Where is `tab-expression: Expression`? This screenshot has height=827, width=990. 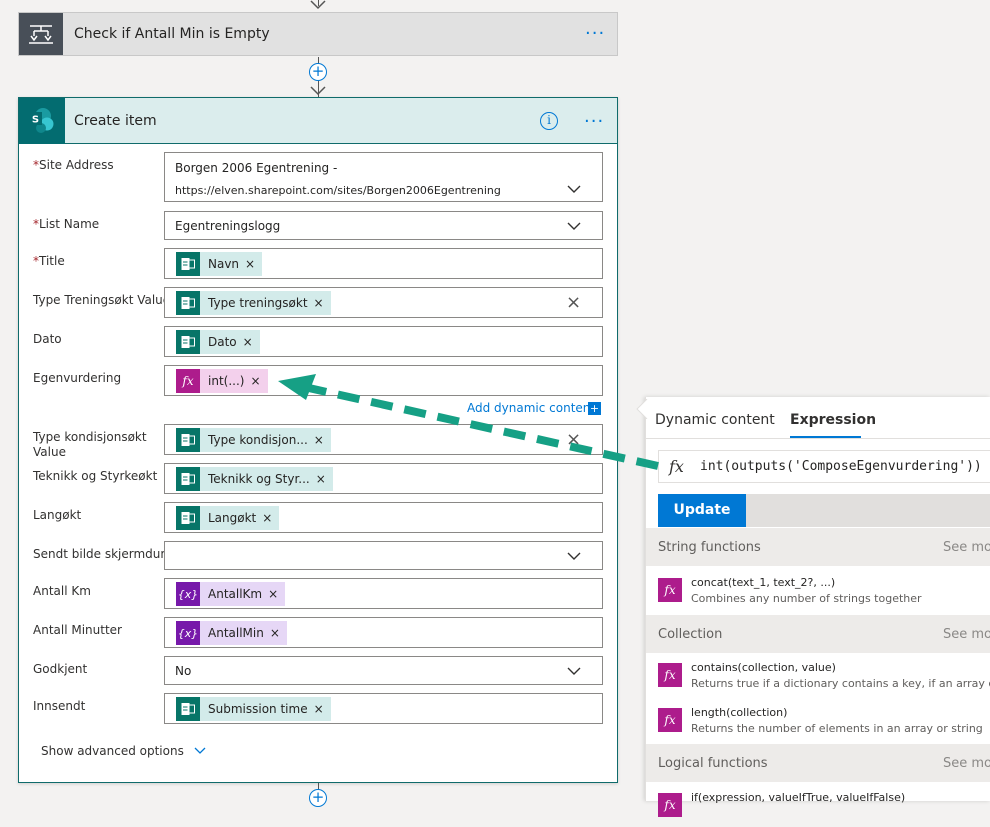
tab-expression: Expression is located at coordinates (833, 420).